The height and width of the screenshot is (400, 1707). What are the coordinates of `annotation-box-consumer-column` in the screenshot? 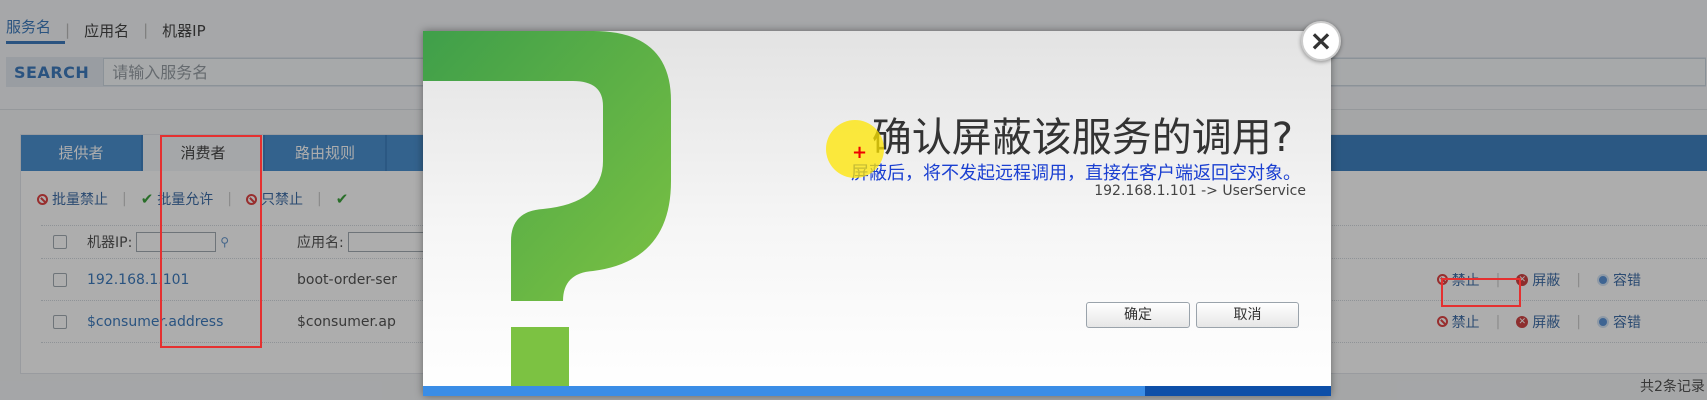 It's located at (211, 241).